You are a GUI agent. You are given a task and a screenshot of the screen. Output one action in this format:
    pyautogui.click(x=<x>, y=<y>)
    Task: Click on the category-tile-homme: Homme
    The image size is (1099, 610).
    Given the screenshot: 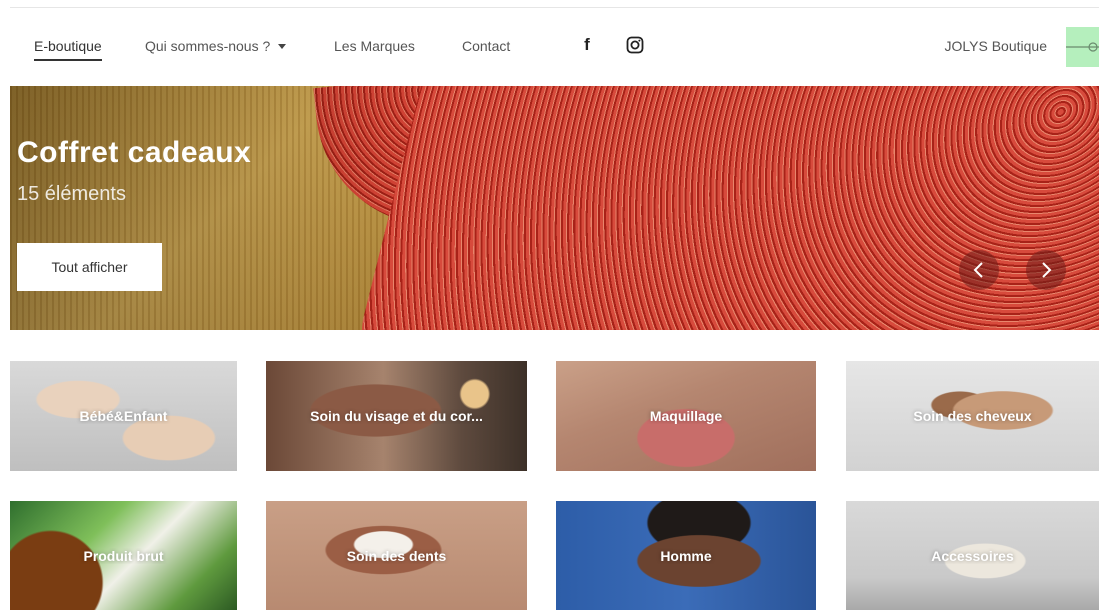 What is the action you would take?
    pyautogui.click(x=686, y=555)
    